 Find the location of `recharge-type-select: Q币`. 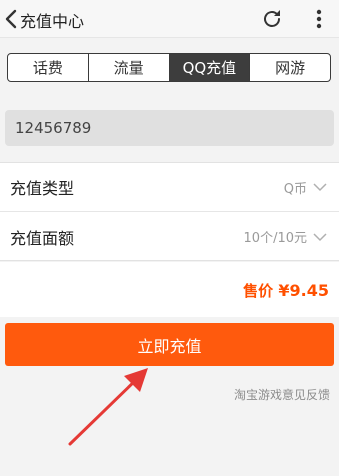

recharge-type-select: Q币 is located at coordinates (305, 187).